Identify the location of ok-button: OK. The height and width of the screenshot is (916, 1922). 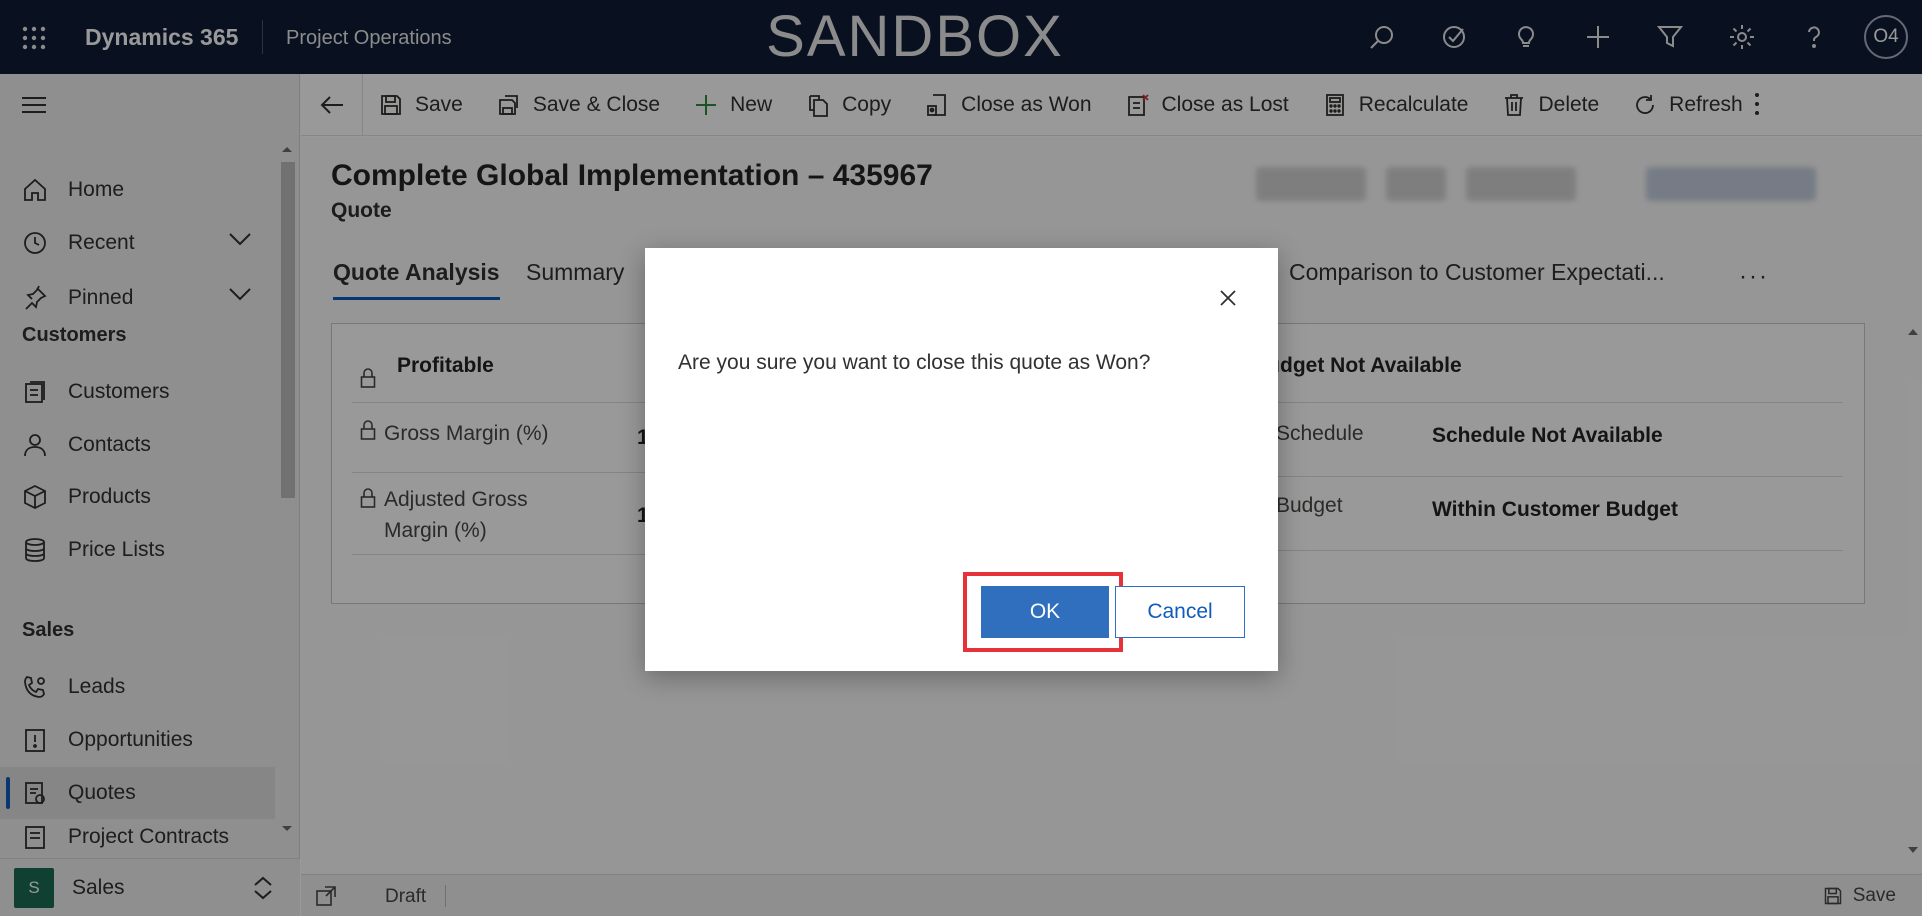
(1045, 612).